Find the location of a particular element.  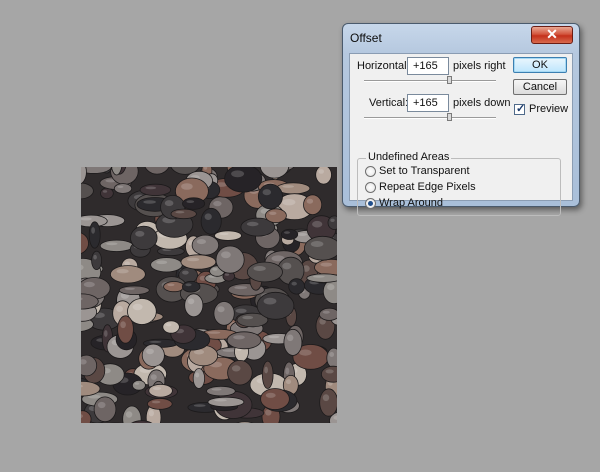

radio-selected-dot is located at coordinates (370, 203).